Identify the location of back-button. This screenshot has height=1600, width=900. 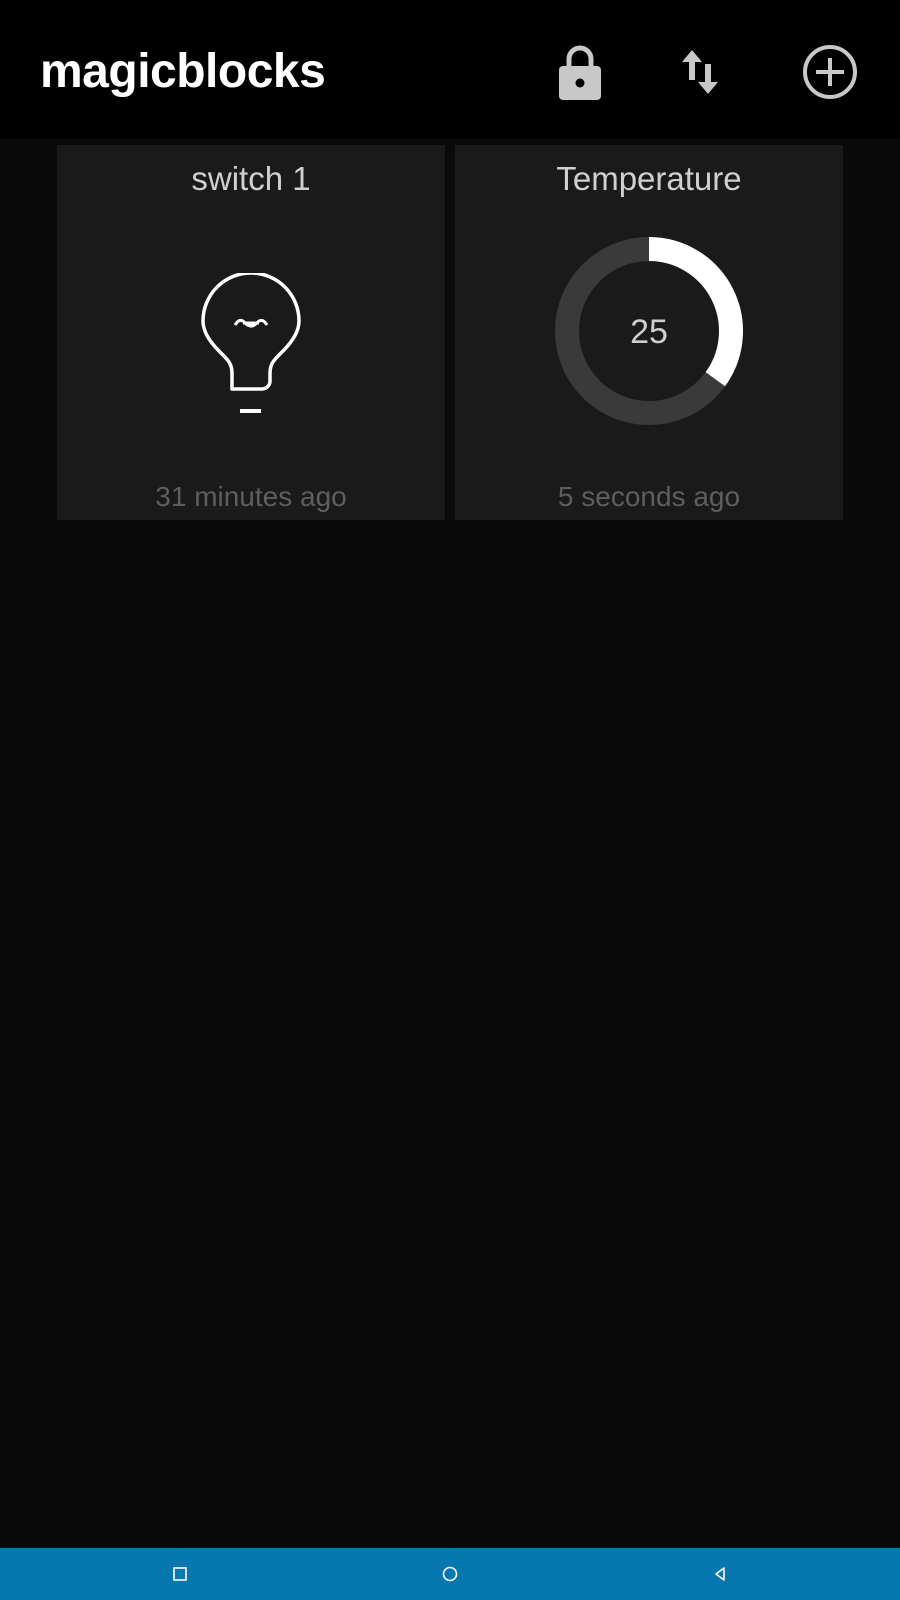
(720, 1574).